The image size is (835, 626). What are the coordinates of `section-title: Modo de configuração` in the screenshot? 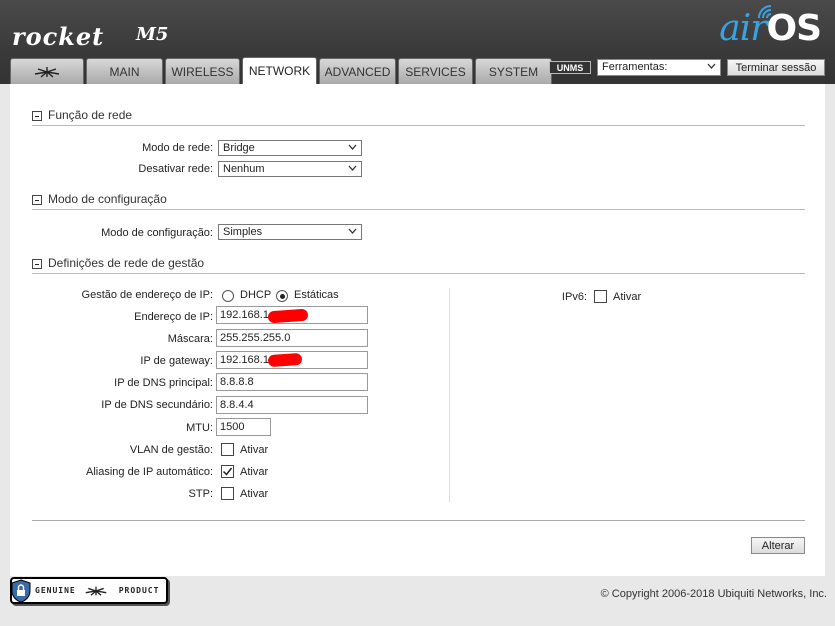 It's located at (107, 199).